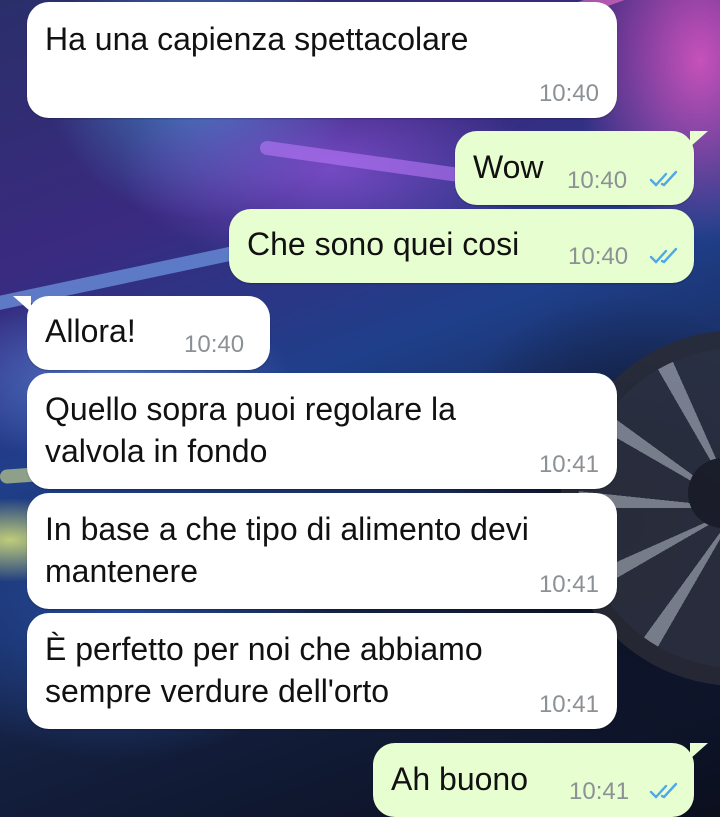 The height and width of the screenshot is (817, 720). I want to click on message-text-line: mantenere, so click(121, 571).